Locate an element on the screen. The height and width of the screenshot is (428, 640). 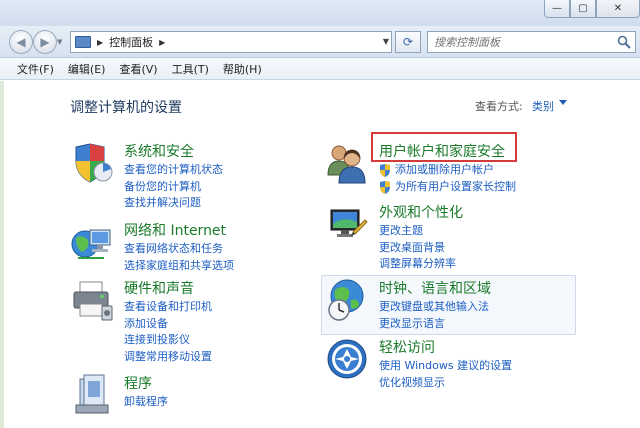
category-links: 更改主题 更改桌面背景 调整屏幕分辨率 is located at coordinates (417, 248).